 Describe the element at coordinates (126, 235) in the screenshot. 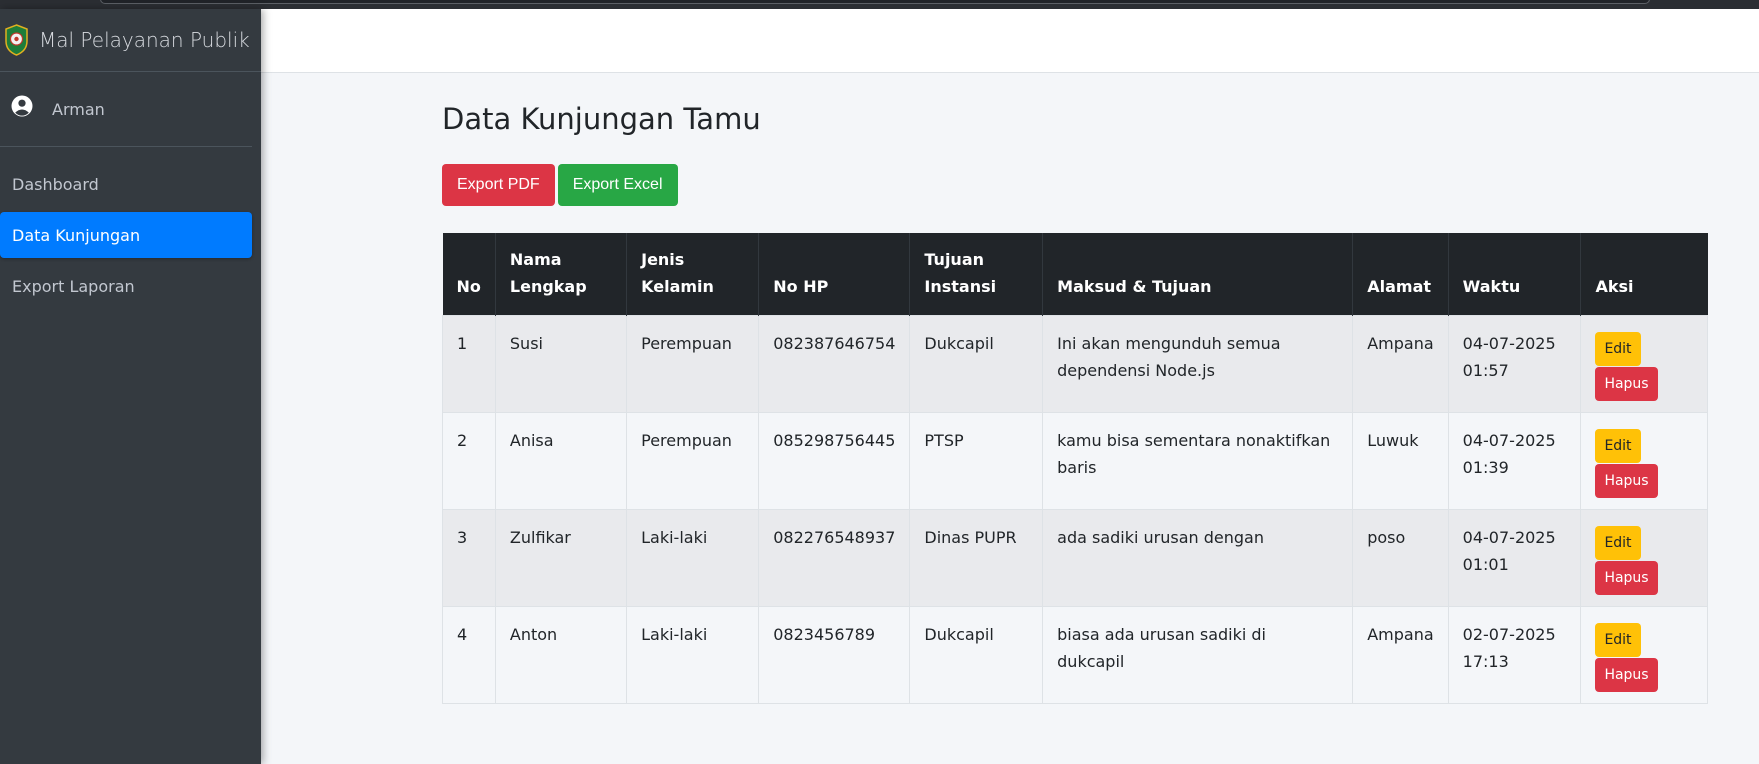

I see `sidebar-item-data-kunjungan: Data Kunjungan` at that location.